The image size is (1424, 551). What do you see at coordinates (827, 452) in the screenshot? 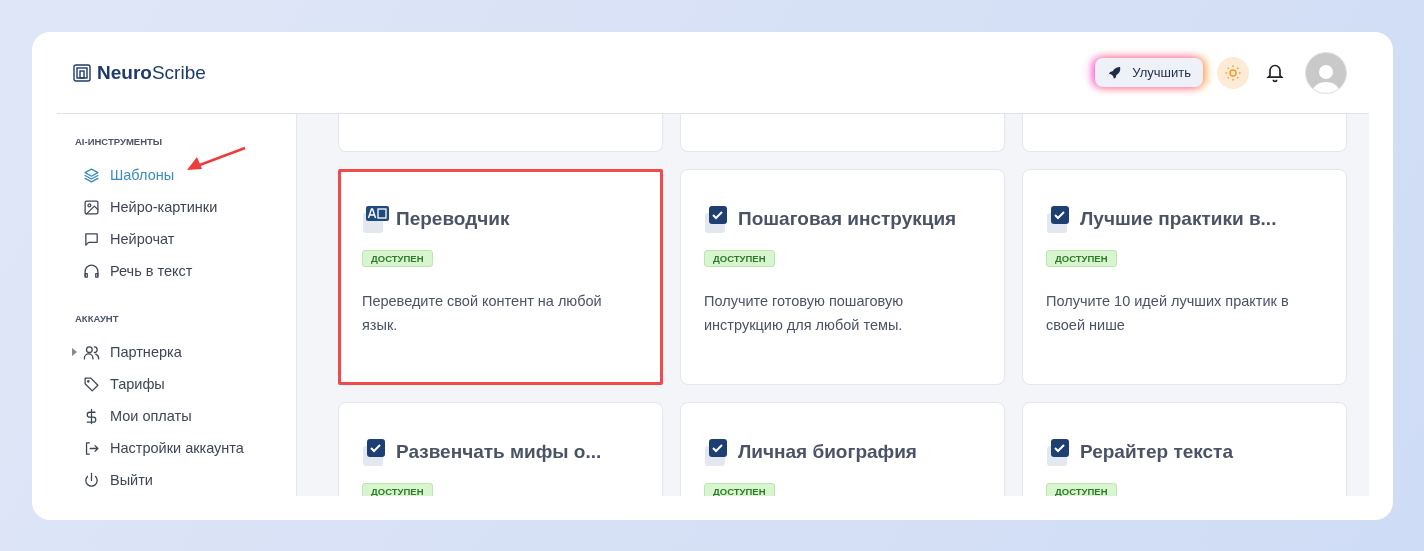
I see `card-title: Личная биография` at bounding box center [827, 452].